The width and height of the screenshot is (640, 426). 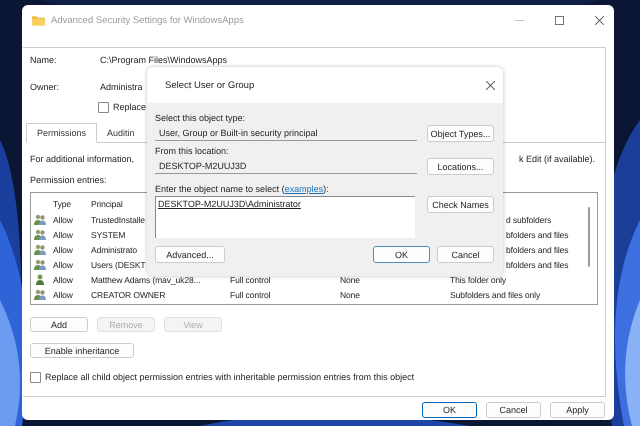 What do you see at coordinates (200, 119) in the screenshot?
I see `object-type-label: Select this object type:` at bounding box center [200, 119].